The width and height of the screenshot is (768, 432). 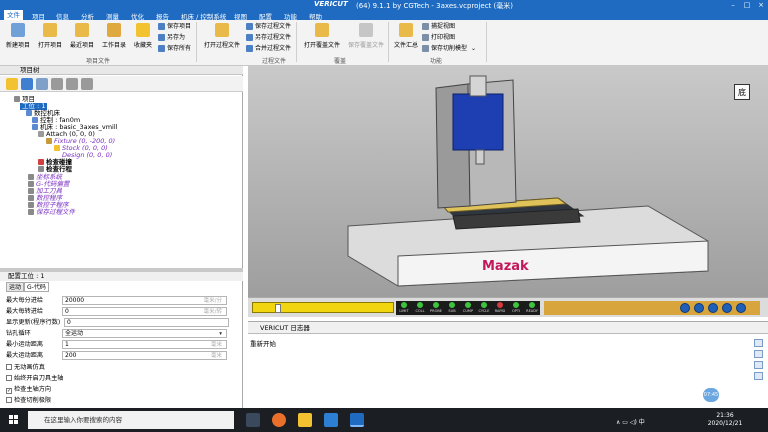 I want to click on save-as-button: 另存为, so click(x=171, y=37).